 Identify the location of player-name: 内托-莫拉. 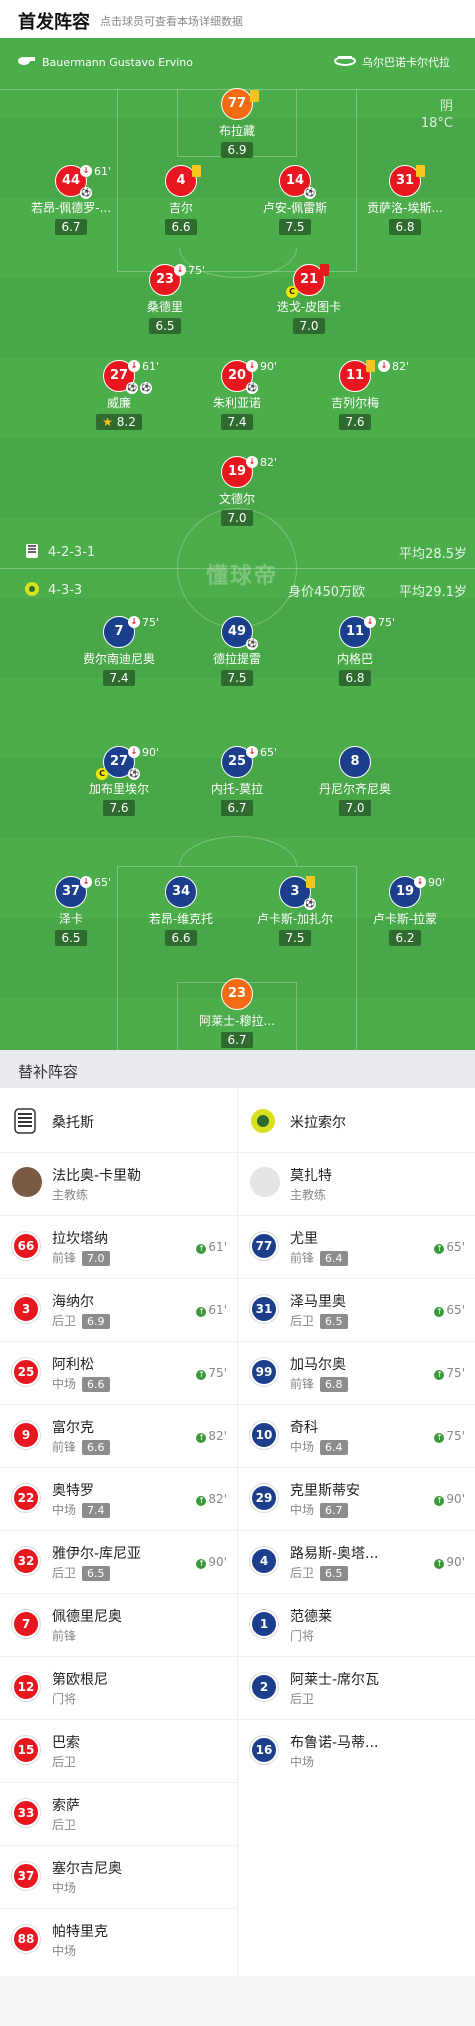
(237, 789).